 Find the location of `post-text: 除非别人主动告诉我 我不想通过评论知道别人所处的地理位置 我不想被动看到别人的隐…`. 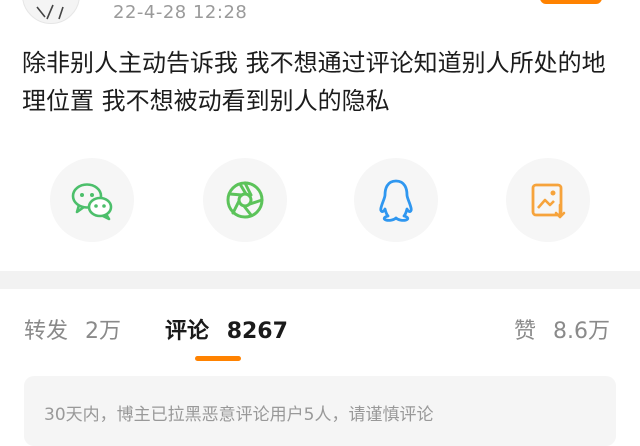

post-text: 除非别人主动告诉我 我不想通过评论知道别人所处的地理位置 我不想被动看到别人的隐… is located at coordinates (314, 82).